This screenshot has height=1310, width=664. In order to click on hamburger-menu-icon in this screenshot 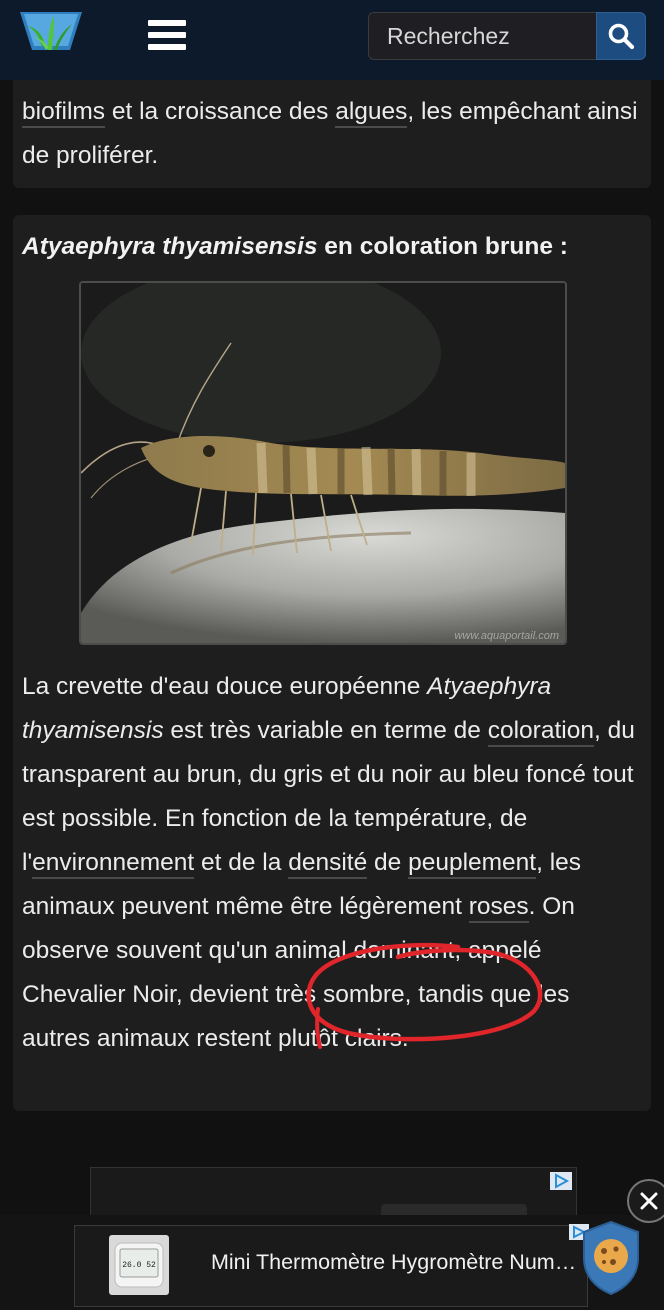, I will do `click(167, 36)`.